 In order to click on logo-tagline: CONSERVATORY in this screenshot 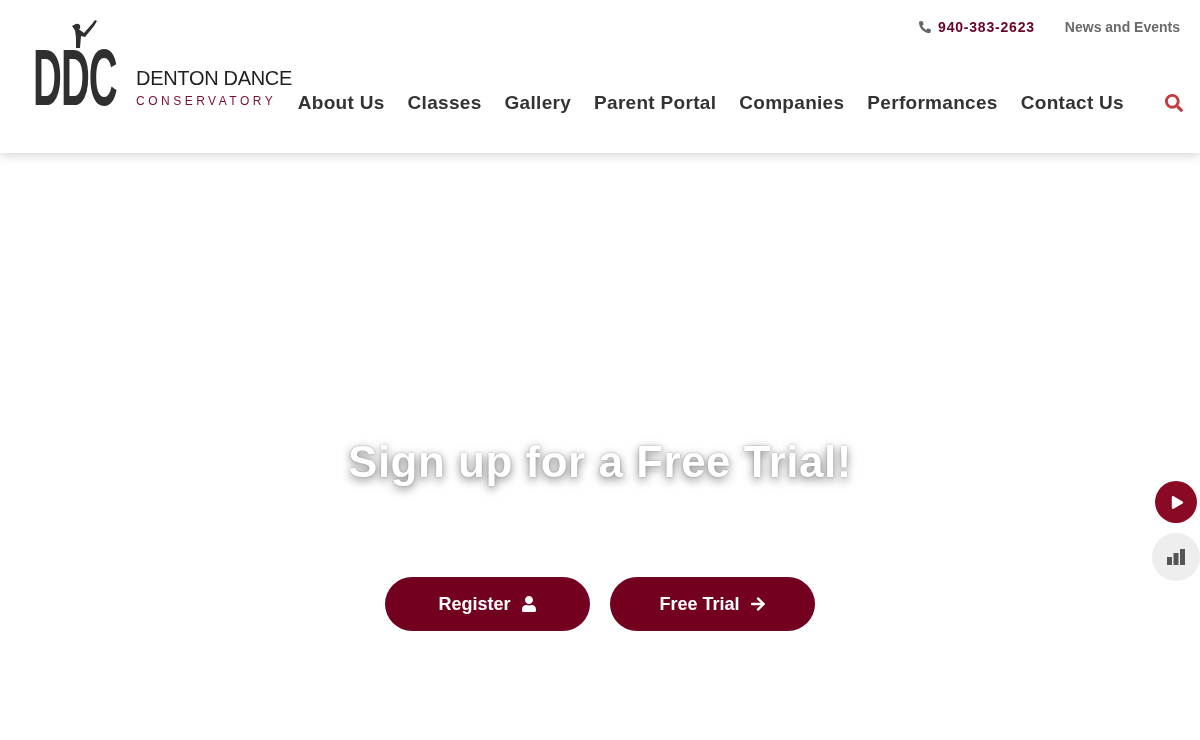, I will do `click(207, 101)`.